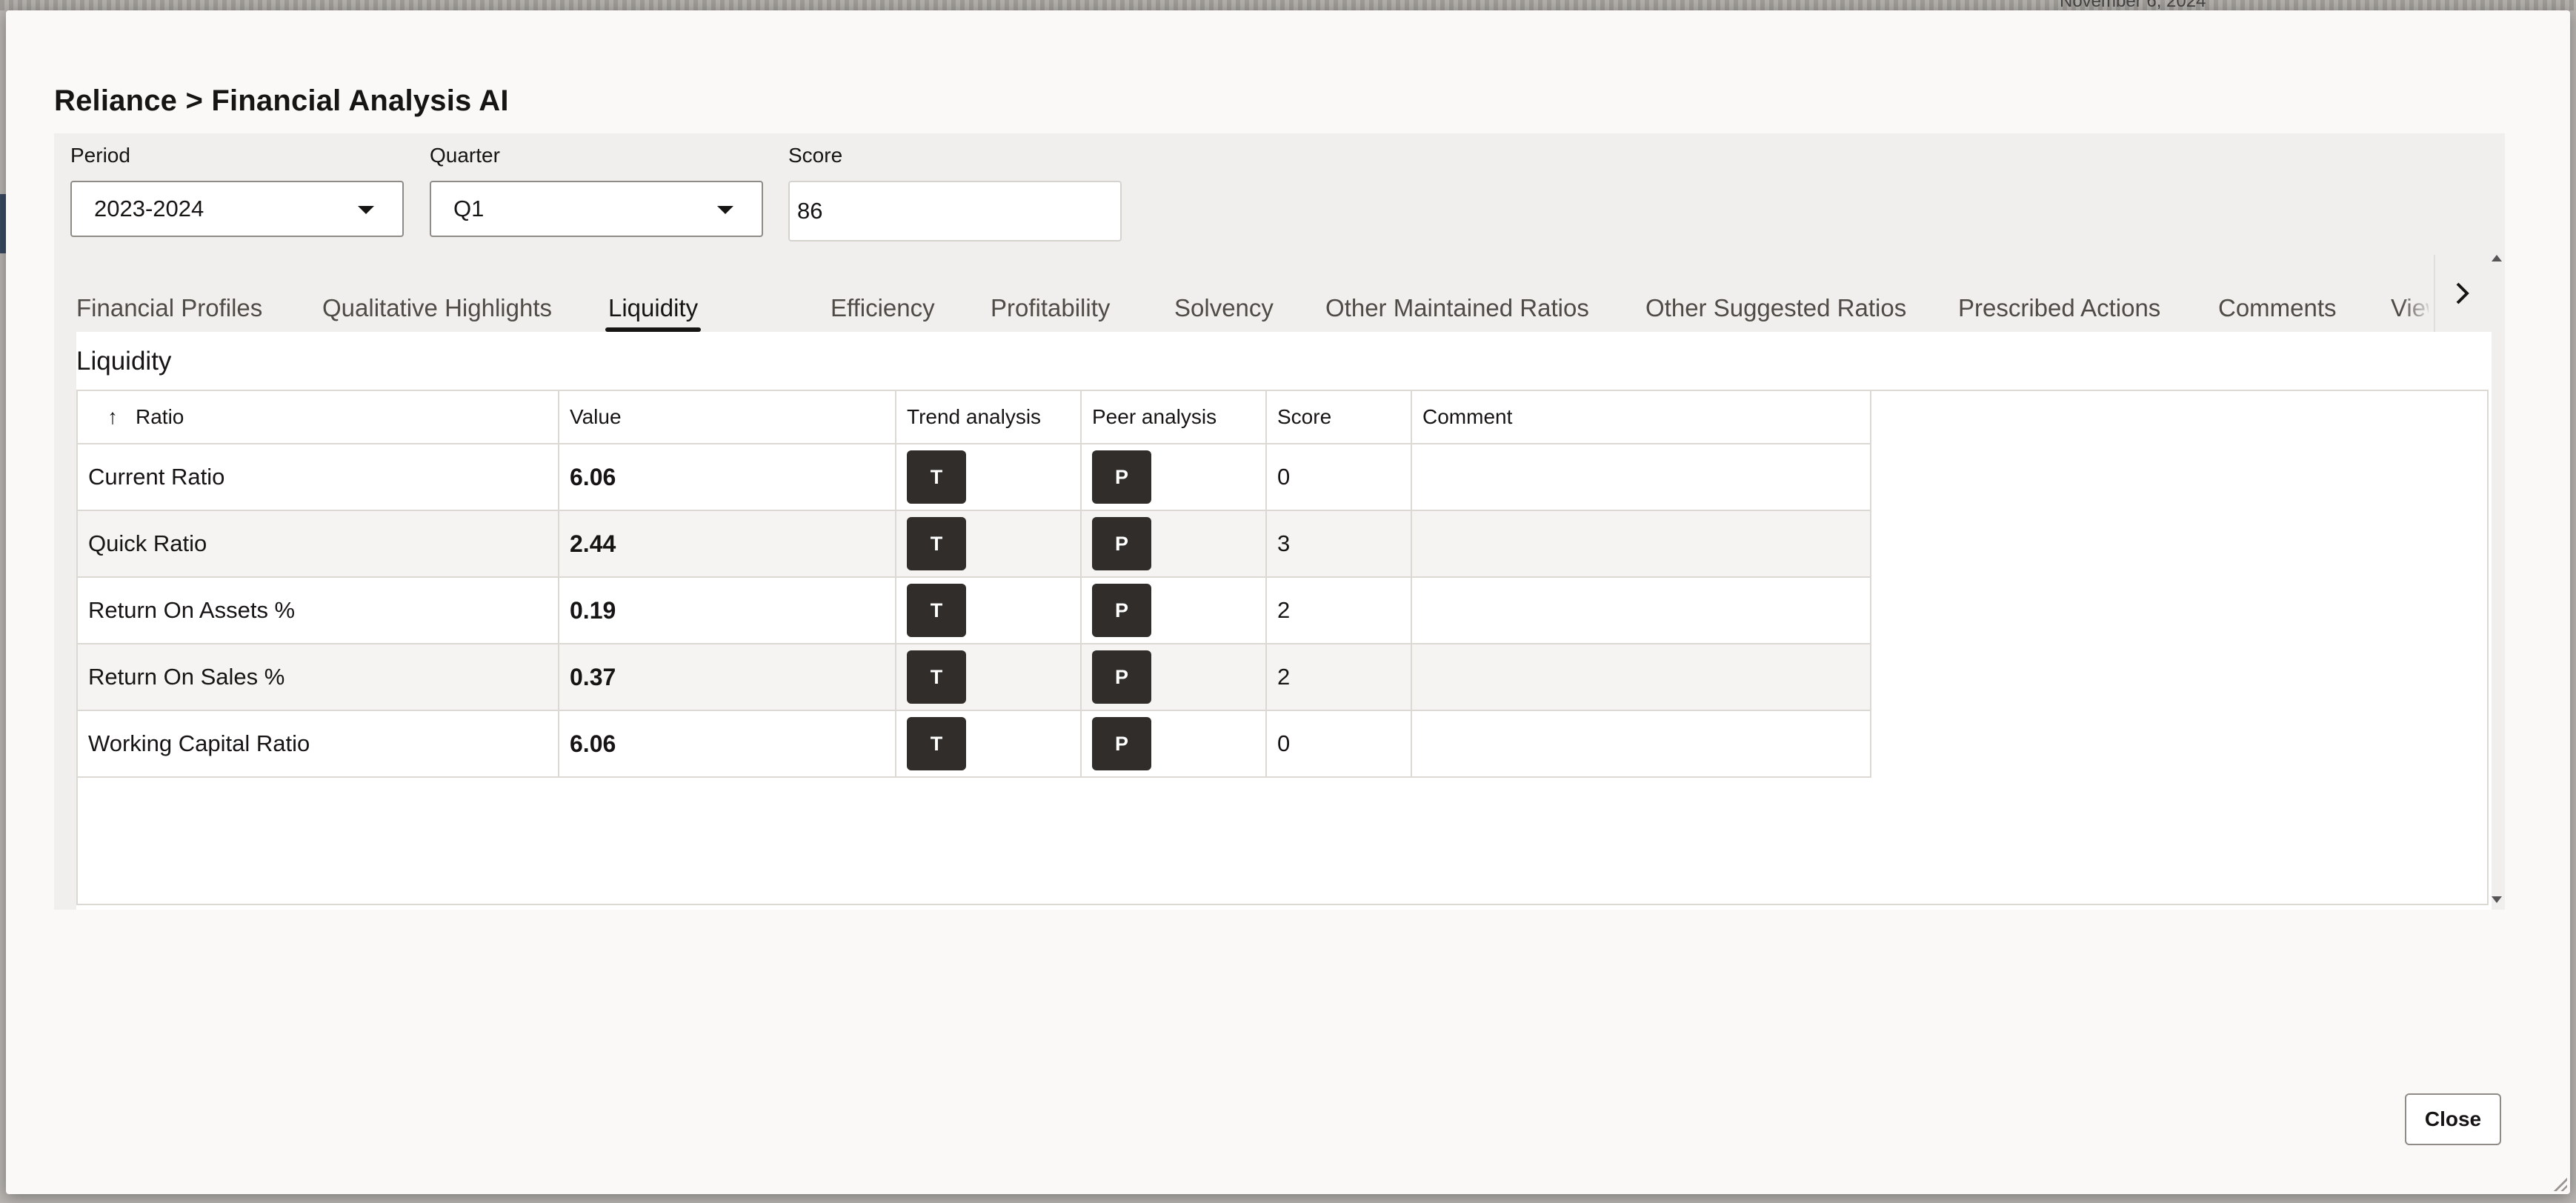  What do you see at coordinates (2560, 1184) in the screenshot?
I see `resize-grip-icon` at bounding box center [2560, 1184].